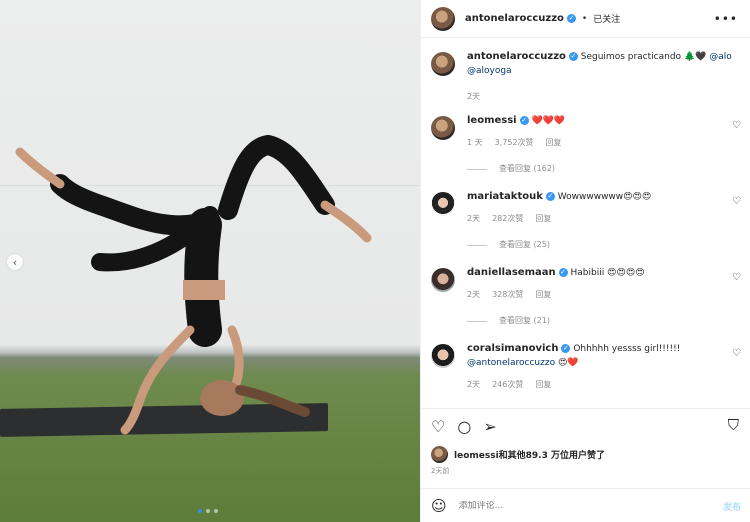  What do you see at coordinates (505, 196) in the screenshot?
I see `comment-username: mariataktouk` at bounding box center [505, 196].